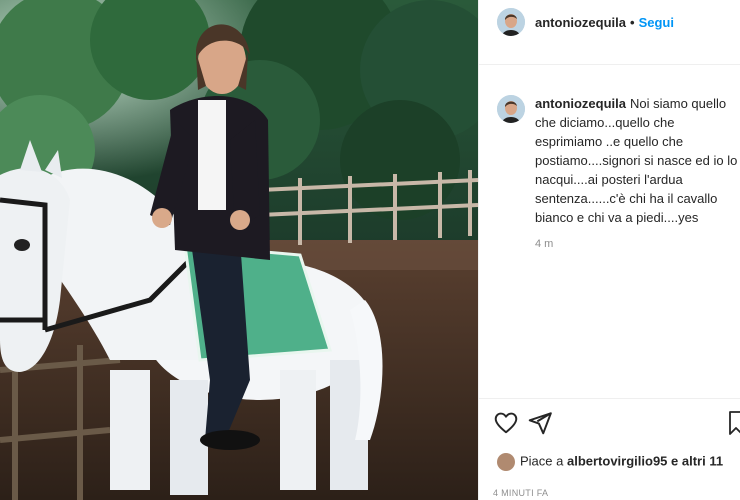 Image resolution: width=740 pixels, height=500 pixels. Describe the element at coordinates (540, 425) in the screenshot. I see `paper-plane-icon` at that location.